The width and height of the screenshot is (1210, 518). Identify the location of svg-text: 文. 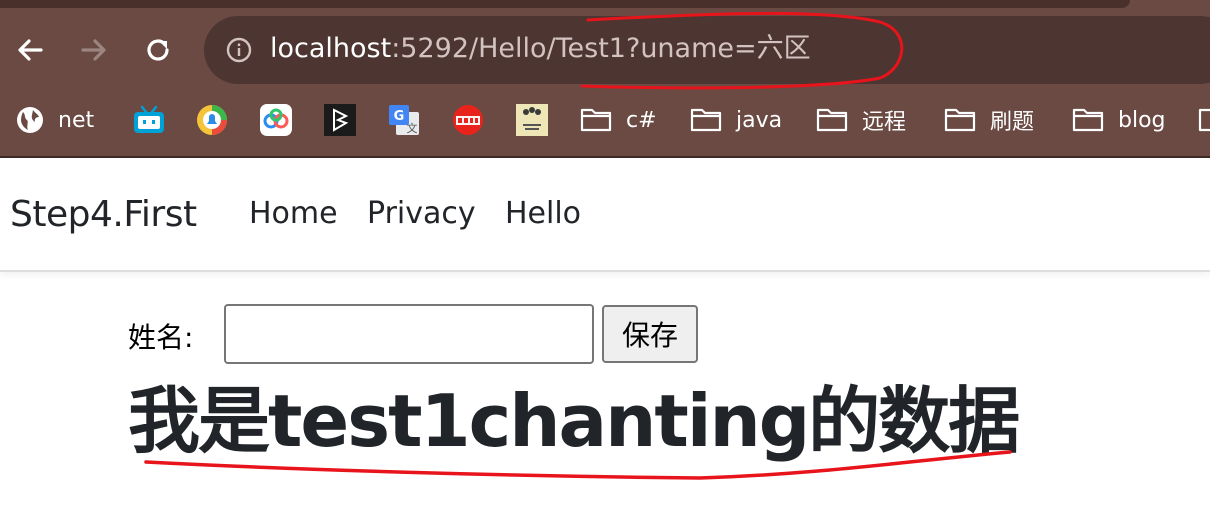
(412, 128).